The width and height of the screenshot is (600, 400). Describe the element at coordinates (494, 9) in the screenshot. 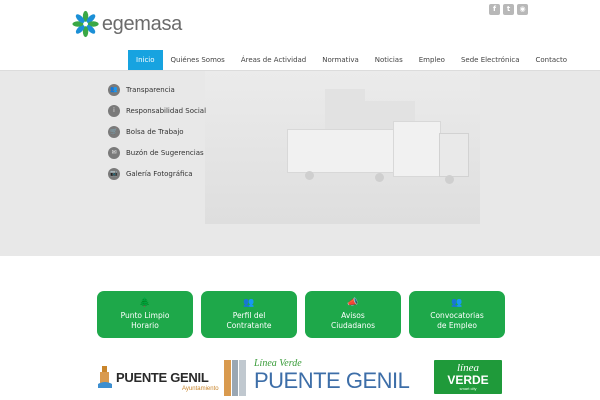

I see `facebook-icon: f` at that location.